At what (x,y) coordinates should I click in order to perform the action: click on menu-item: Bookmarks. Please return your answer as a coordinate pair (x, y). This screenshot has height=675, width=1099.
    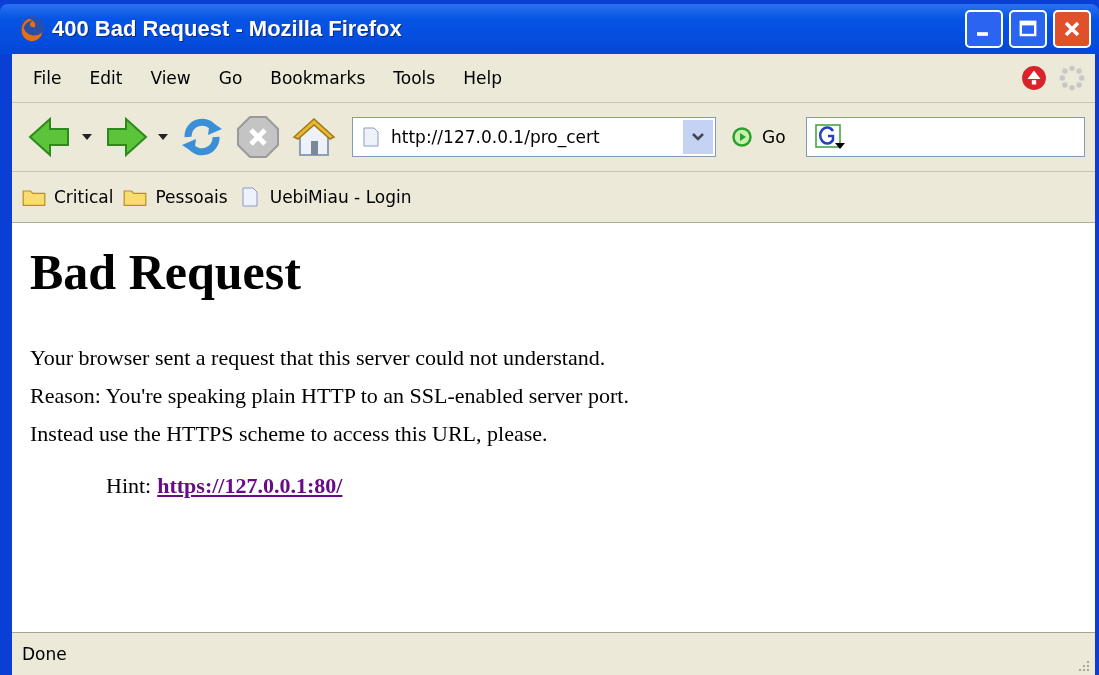
    Looking at the image, I should click on (318, 78).